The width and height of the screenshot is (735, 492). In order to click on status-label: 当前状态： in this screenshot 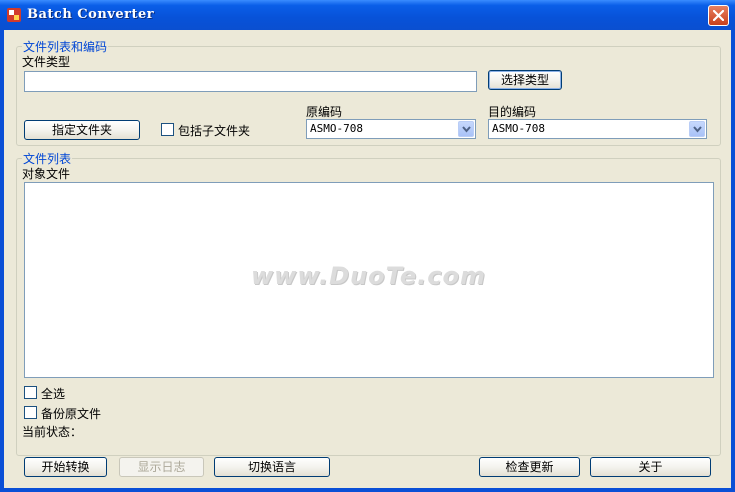, I will do `click(52, 432)`.